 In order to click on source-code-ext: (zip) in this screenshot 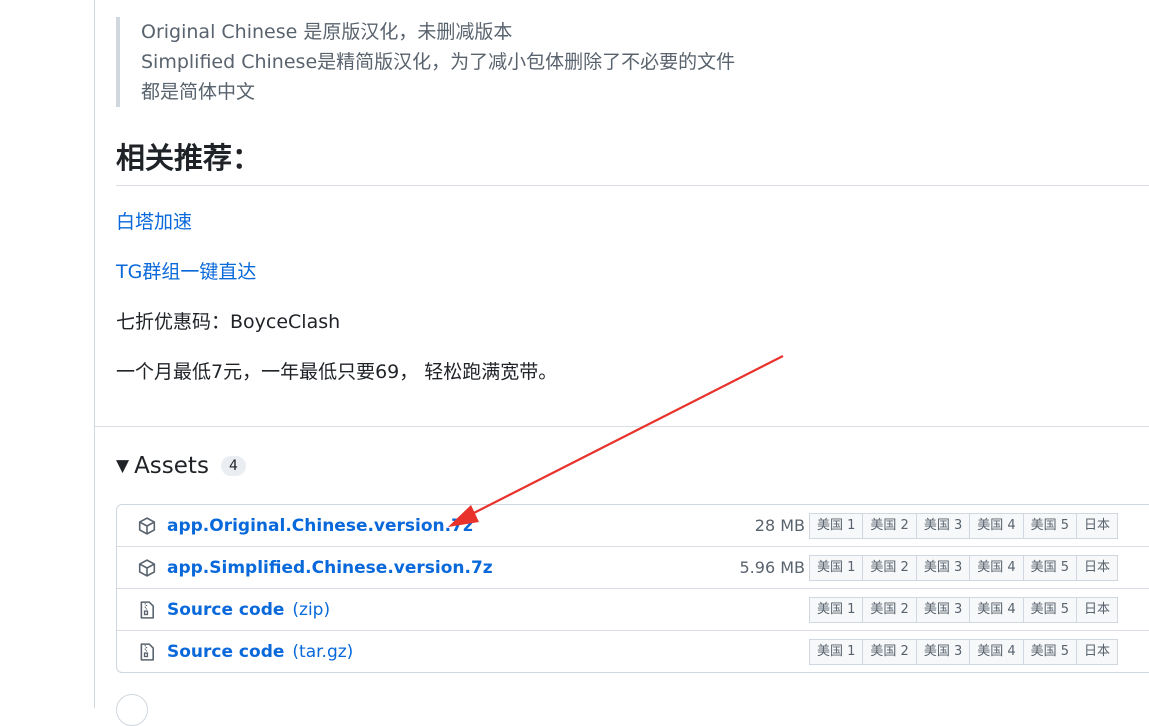, I will do `click(311, 609)`.